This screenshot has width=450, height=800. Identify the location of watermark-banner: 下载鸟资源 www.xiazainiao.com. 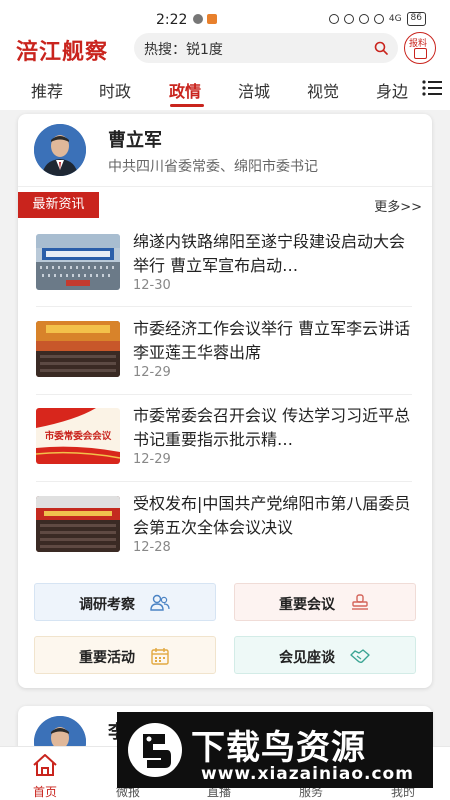
(275, 750).